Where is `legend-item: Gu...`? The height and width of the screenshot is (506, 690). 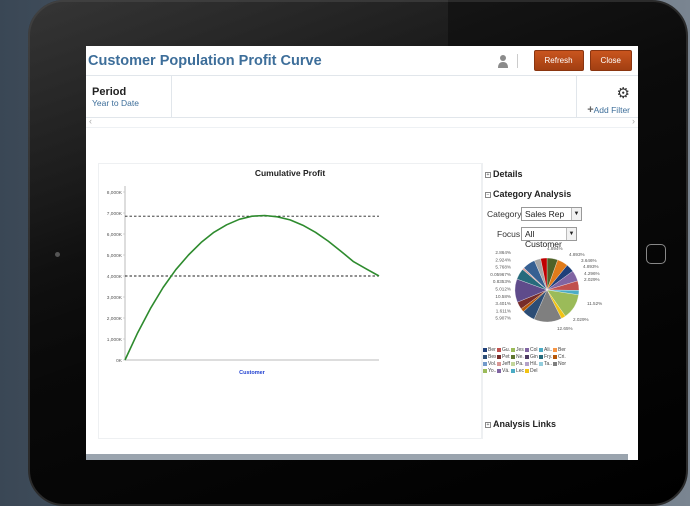
legend-item: Gu... is located at coordinates (503, 349).